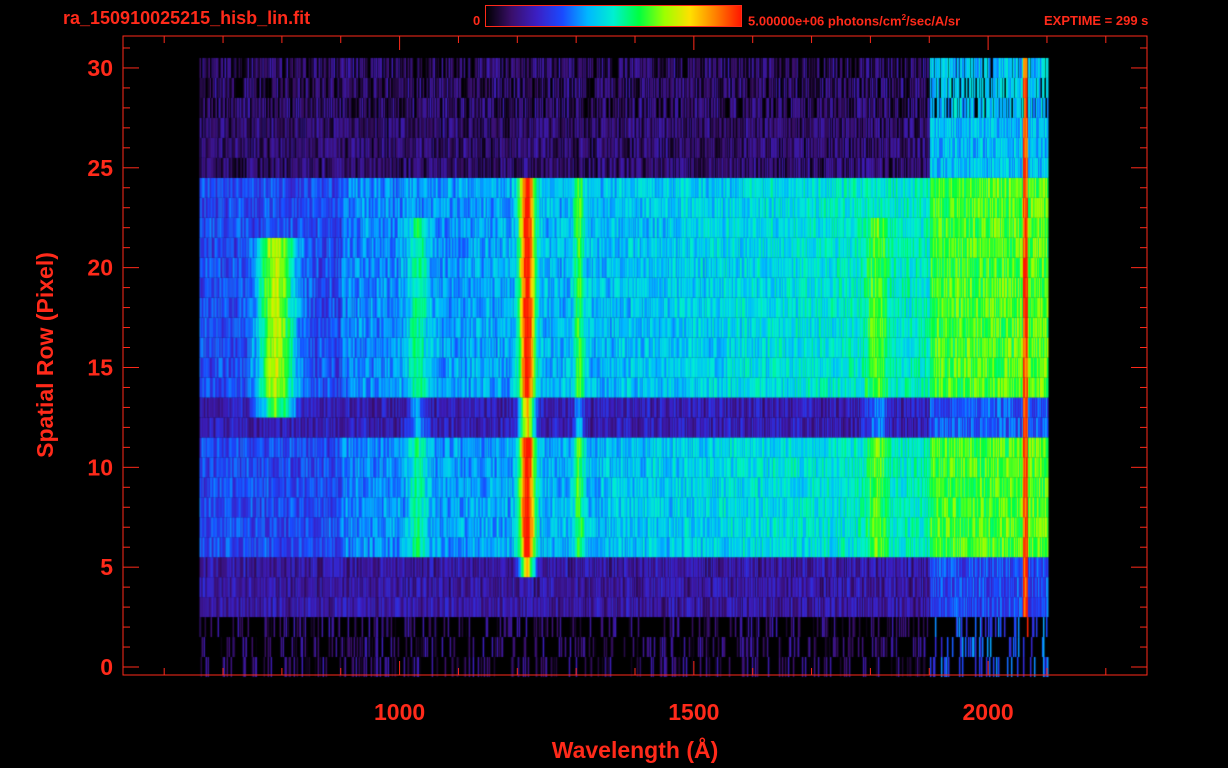 The height and width of the screenshot is (768, 1228). I want to click on colorbar-max-value: 5.00000e+06 photons/cm, so click(825, 21).